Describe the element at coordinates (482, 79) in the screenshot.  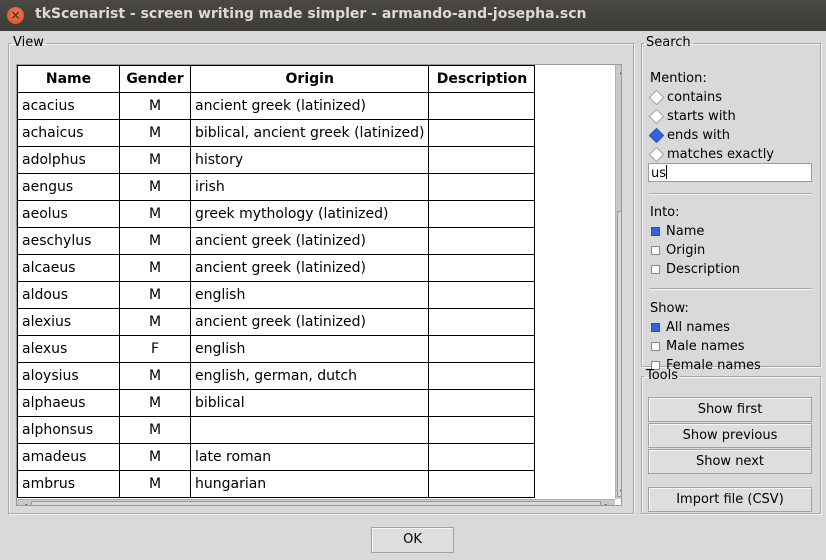
I see `column-header-description: Description` at that location.